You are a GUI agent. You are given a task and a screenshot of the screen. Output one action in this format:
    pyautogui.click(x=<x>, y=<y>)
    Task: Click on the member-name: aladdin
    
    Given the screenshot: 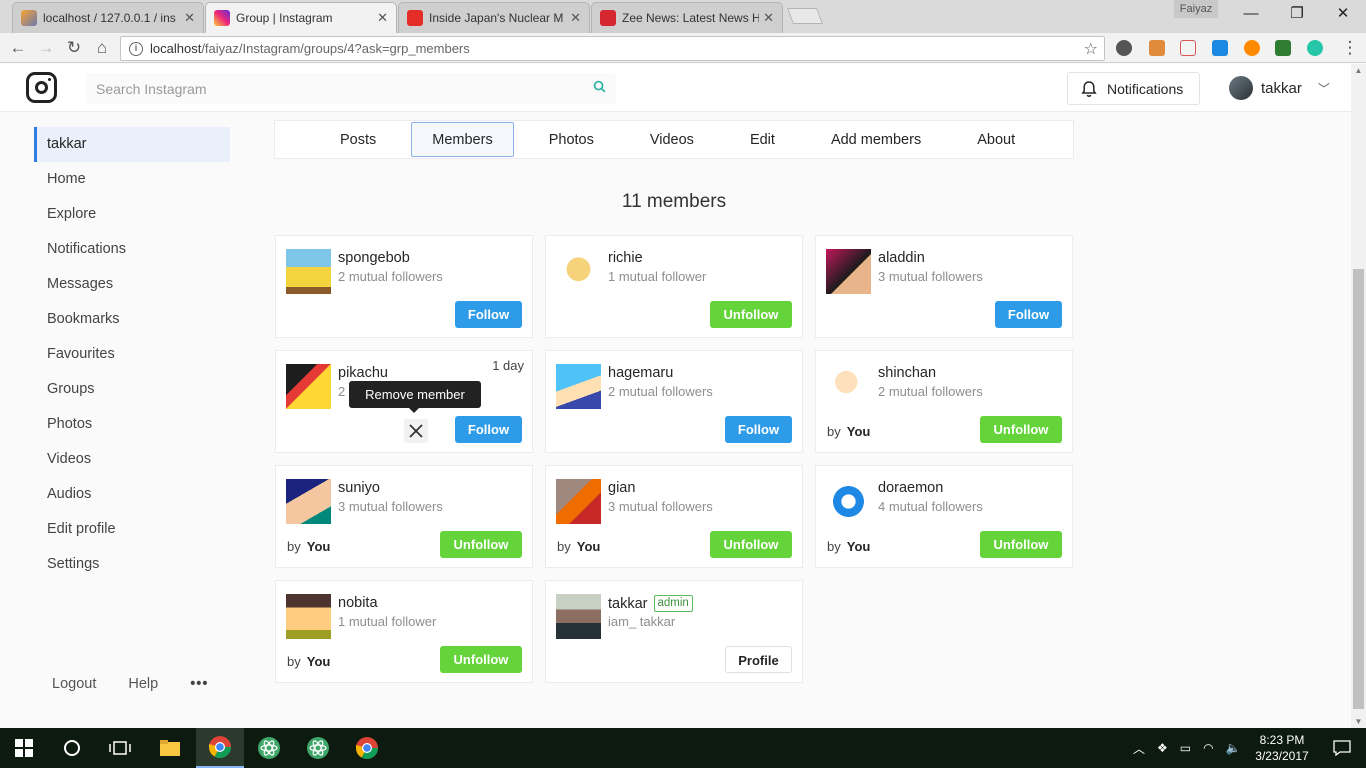 What is the action you would take?
    pyautogui.click(x=901, y=258)
    